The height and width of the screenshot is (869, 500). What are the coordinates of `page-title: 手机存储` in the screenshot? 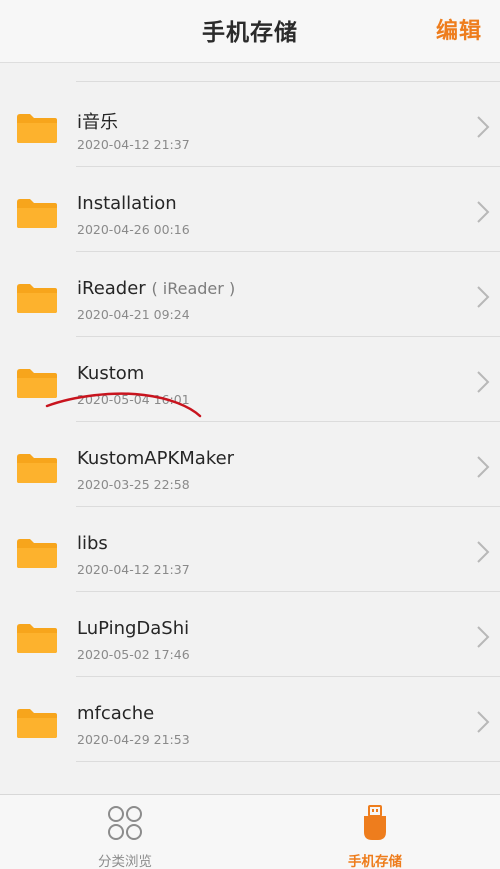 It's located at (250, 33).